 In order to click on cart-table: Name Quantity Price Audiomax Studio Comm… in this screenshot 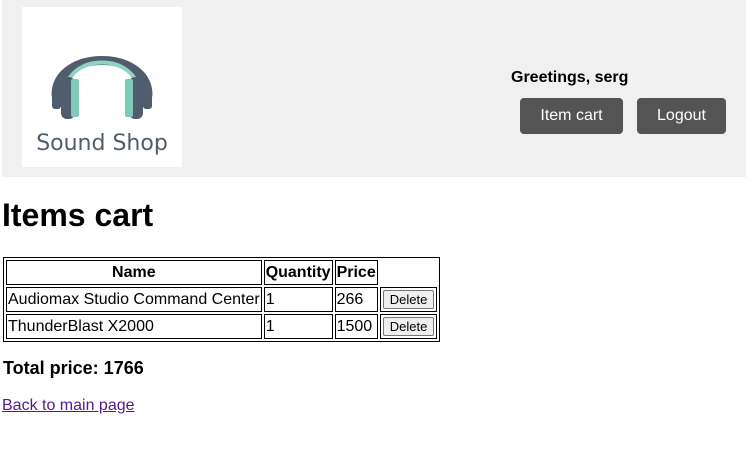, I will do `click(222, 299)`.